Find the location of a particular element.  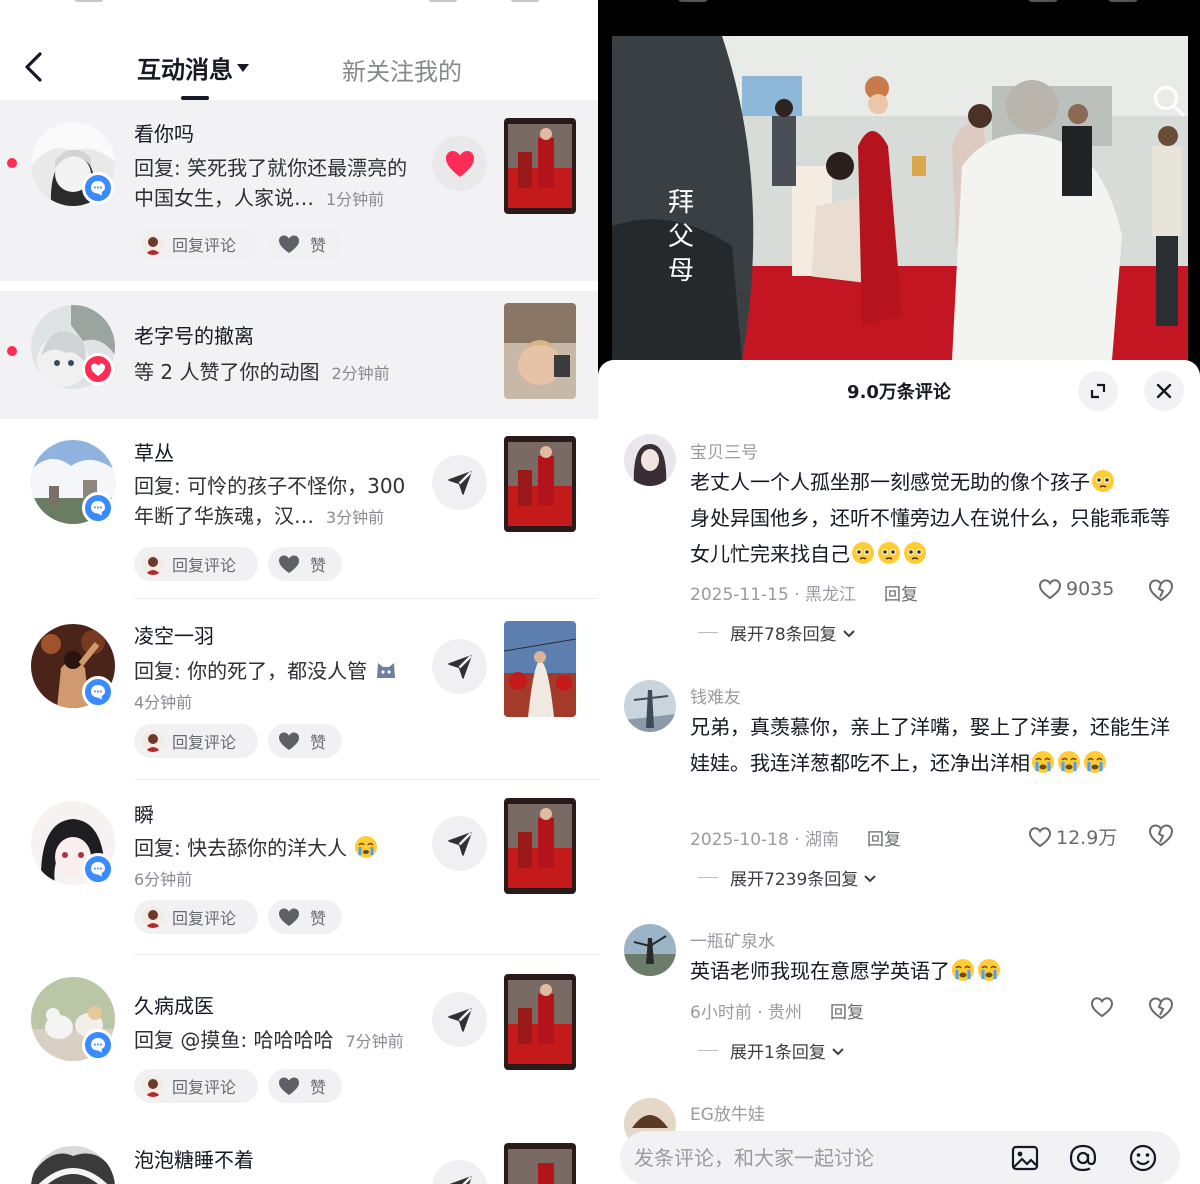

video-player: 拜父母 is located at coordinates (900, 198).